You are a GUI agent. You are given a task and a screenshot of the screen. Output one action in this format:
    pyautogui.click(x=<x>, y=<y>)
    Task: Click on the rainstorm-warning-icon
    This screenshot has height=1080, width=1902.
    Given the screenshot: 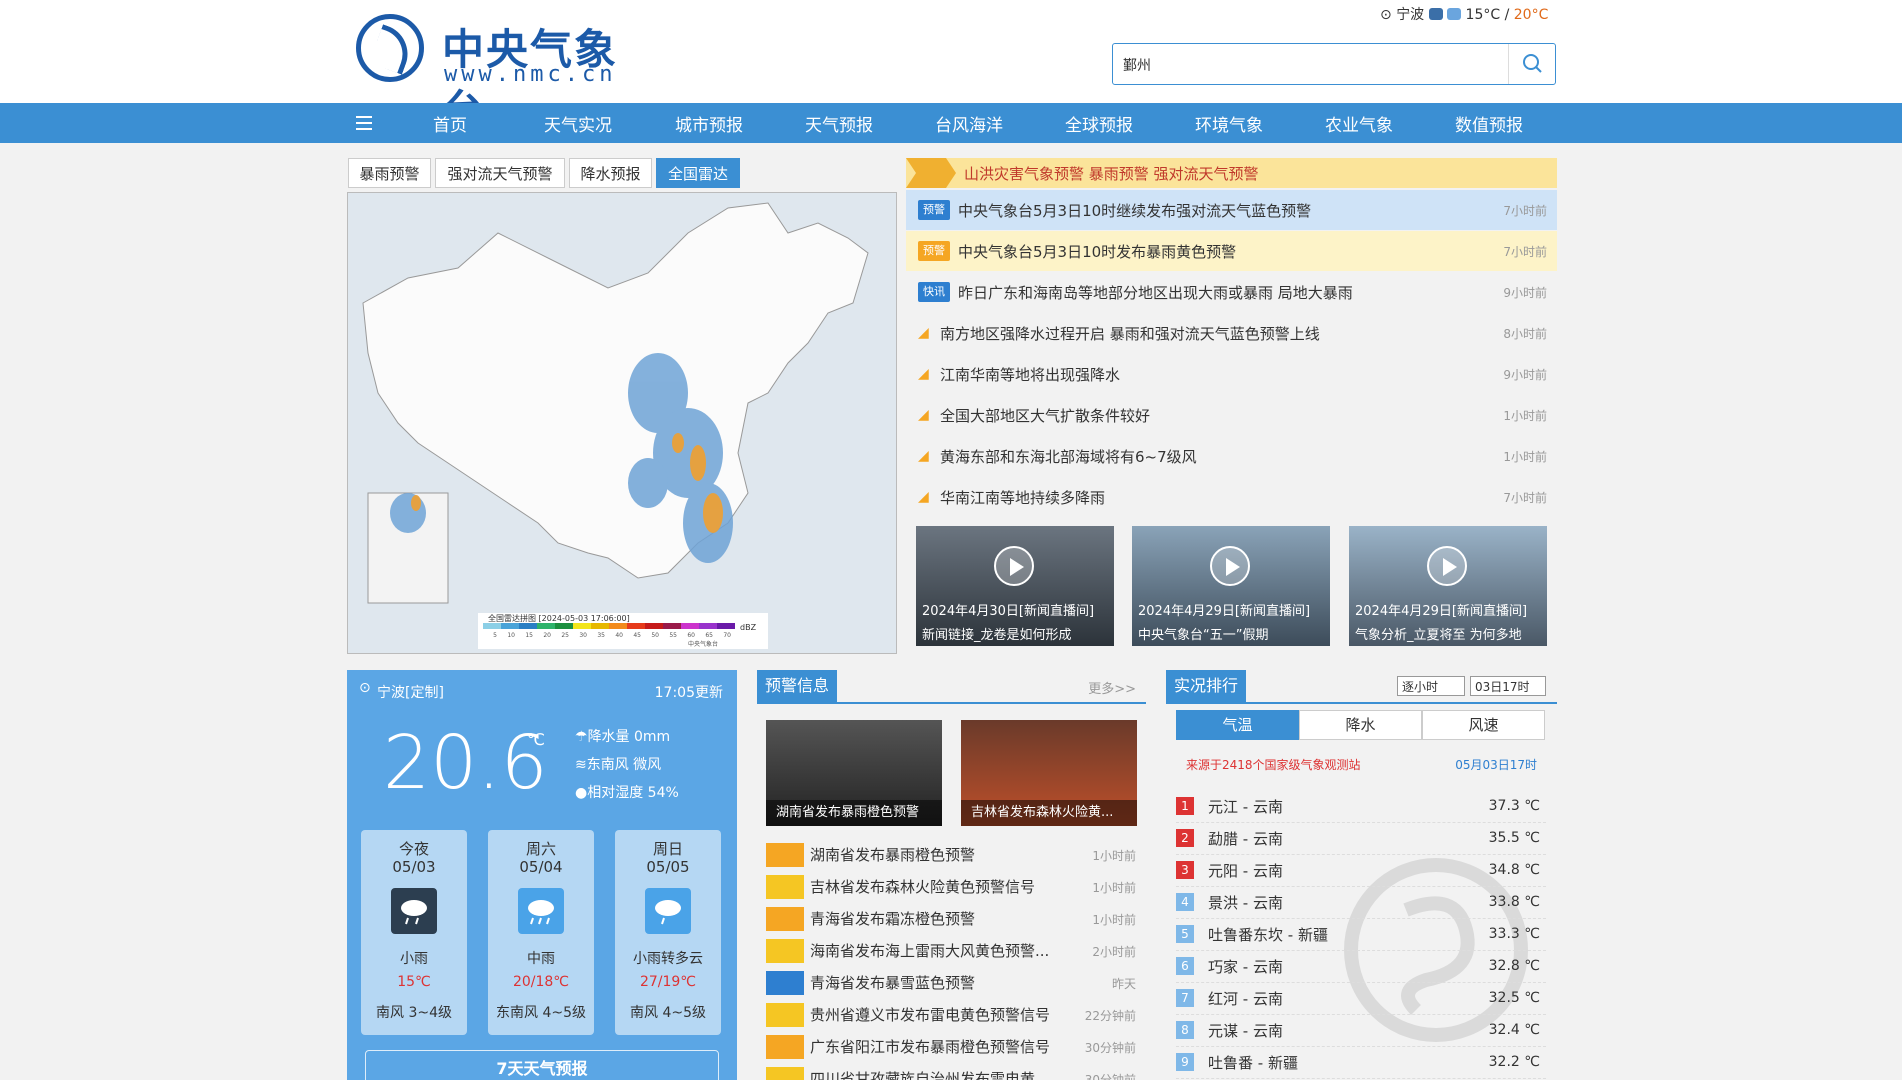 What is the action you would take?
    pyautogui.click(x=785, y=1047)
    